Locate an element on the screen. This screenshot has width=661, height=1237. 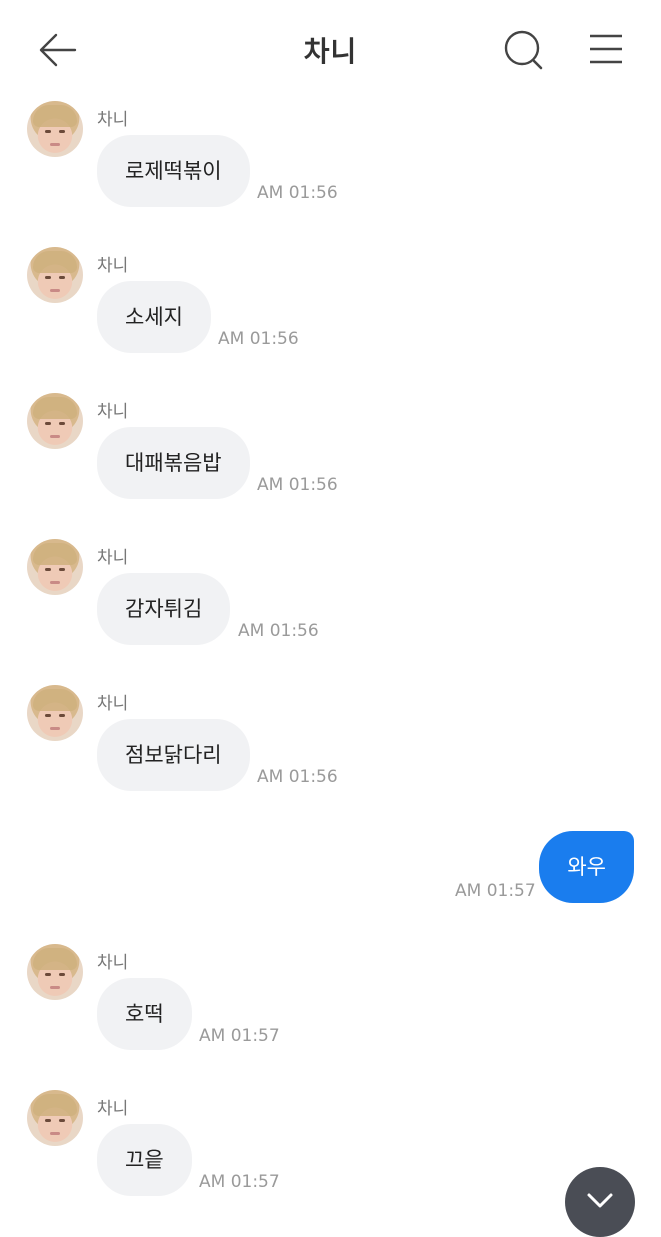
search-button is located at coordinates (523, 50).